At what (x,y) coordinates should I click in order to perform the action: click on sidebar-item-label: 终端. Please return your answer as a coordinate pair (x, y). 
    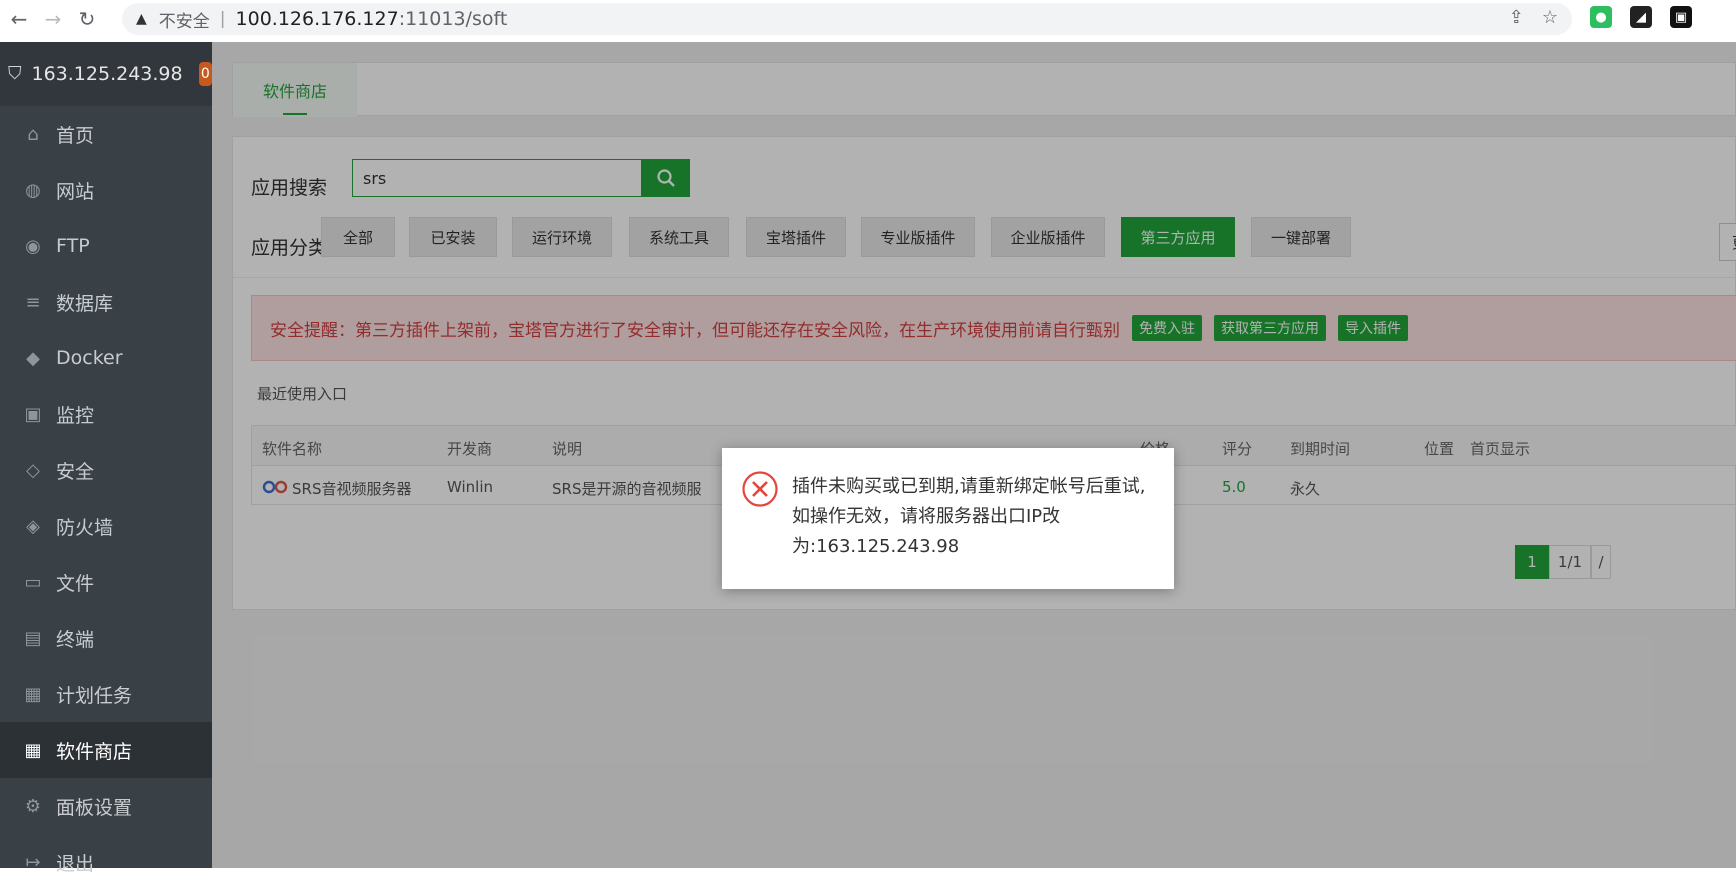
    Looking at the image, I should click on (75, 639).